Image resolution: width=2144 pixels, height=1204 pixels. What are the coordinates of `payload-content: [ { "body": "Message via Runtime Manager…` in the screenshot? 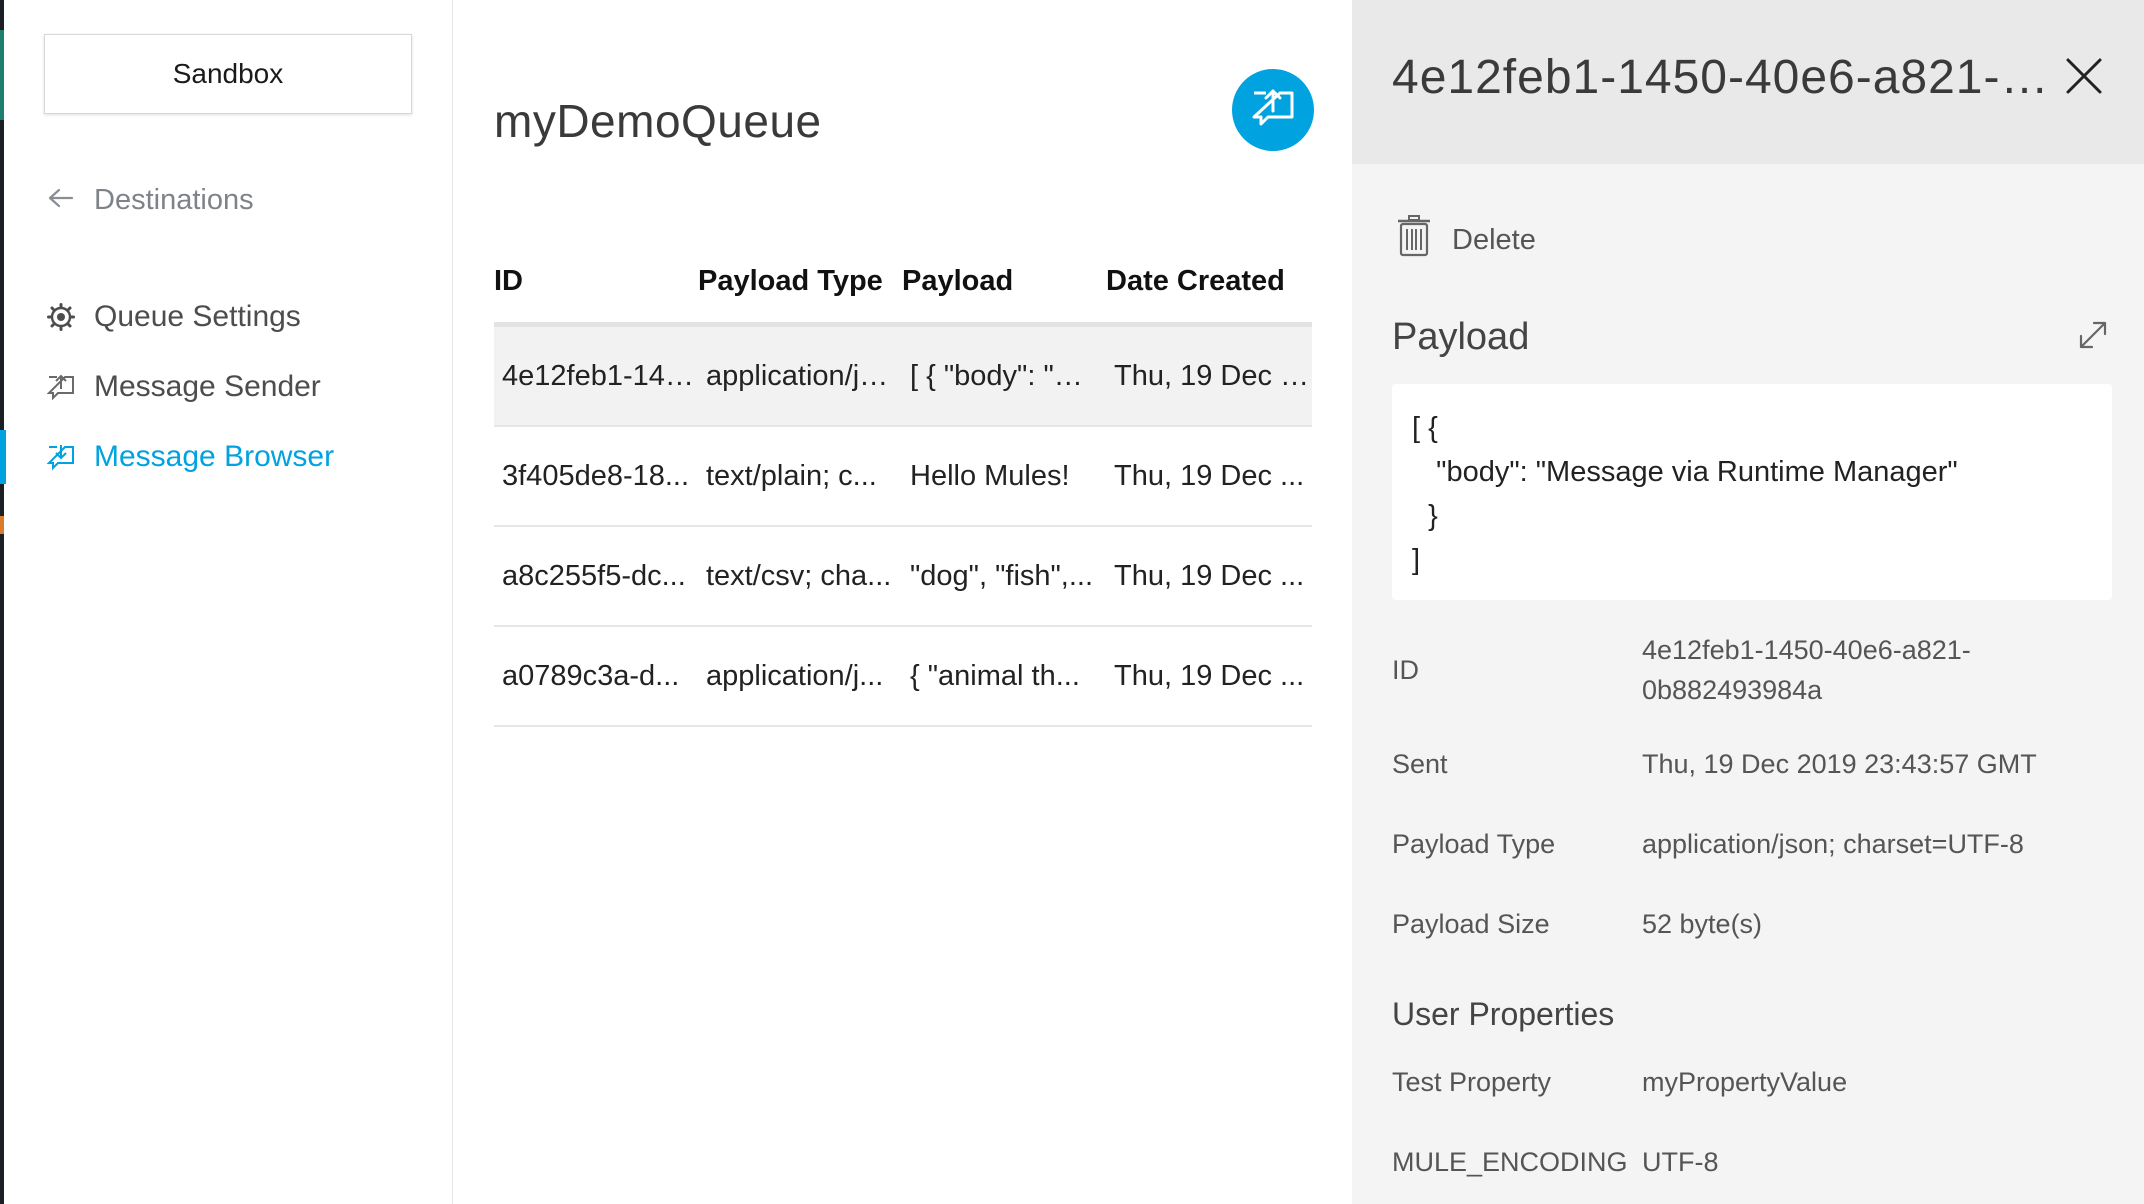 It's located at (1752, 492).